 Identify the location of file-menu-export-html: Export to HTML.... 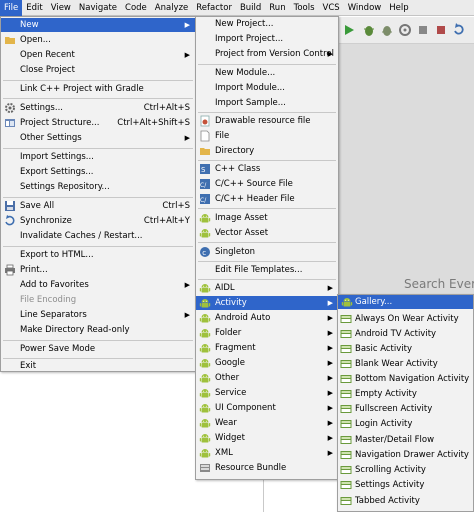
(98, 255).